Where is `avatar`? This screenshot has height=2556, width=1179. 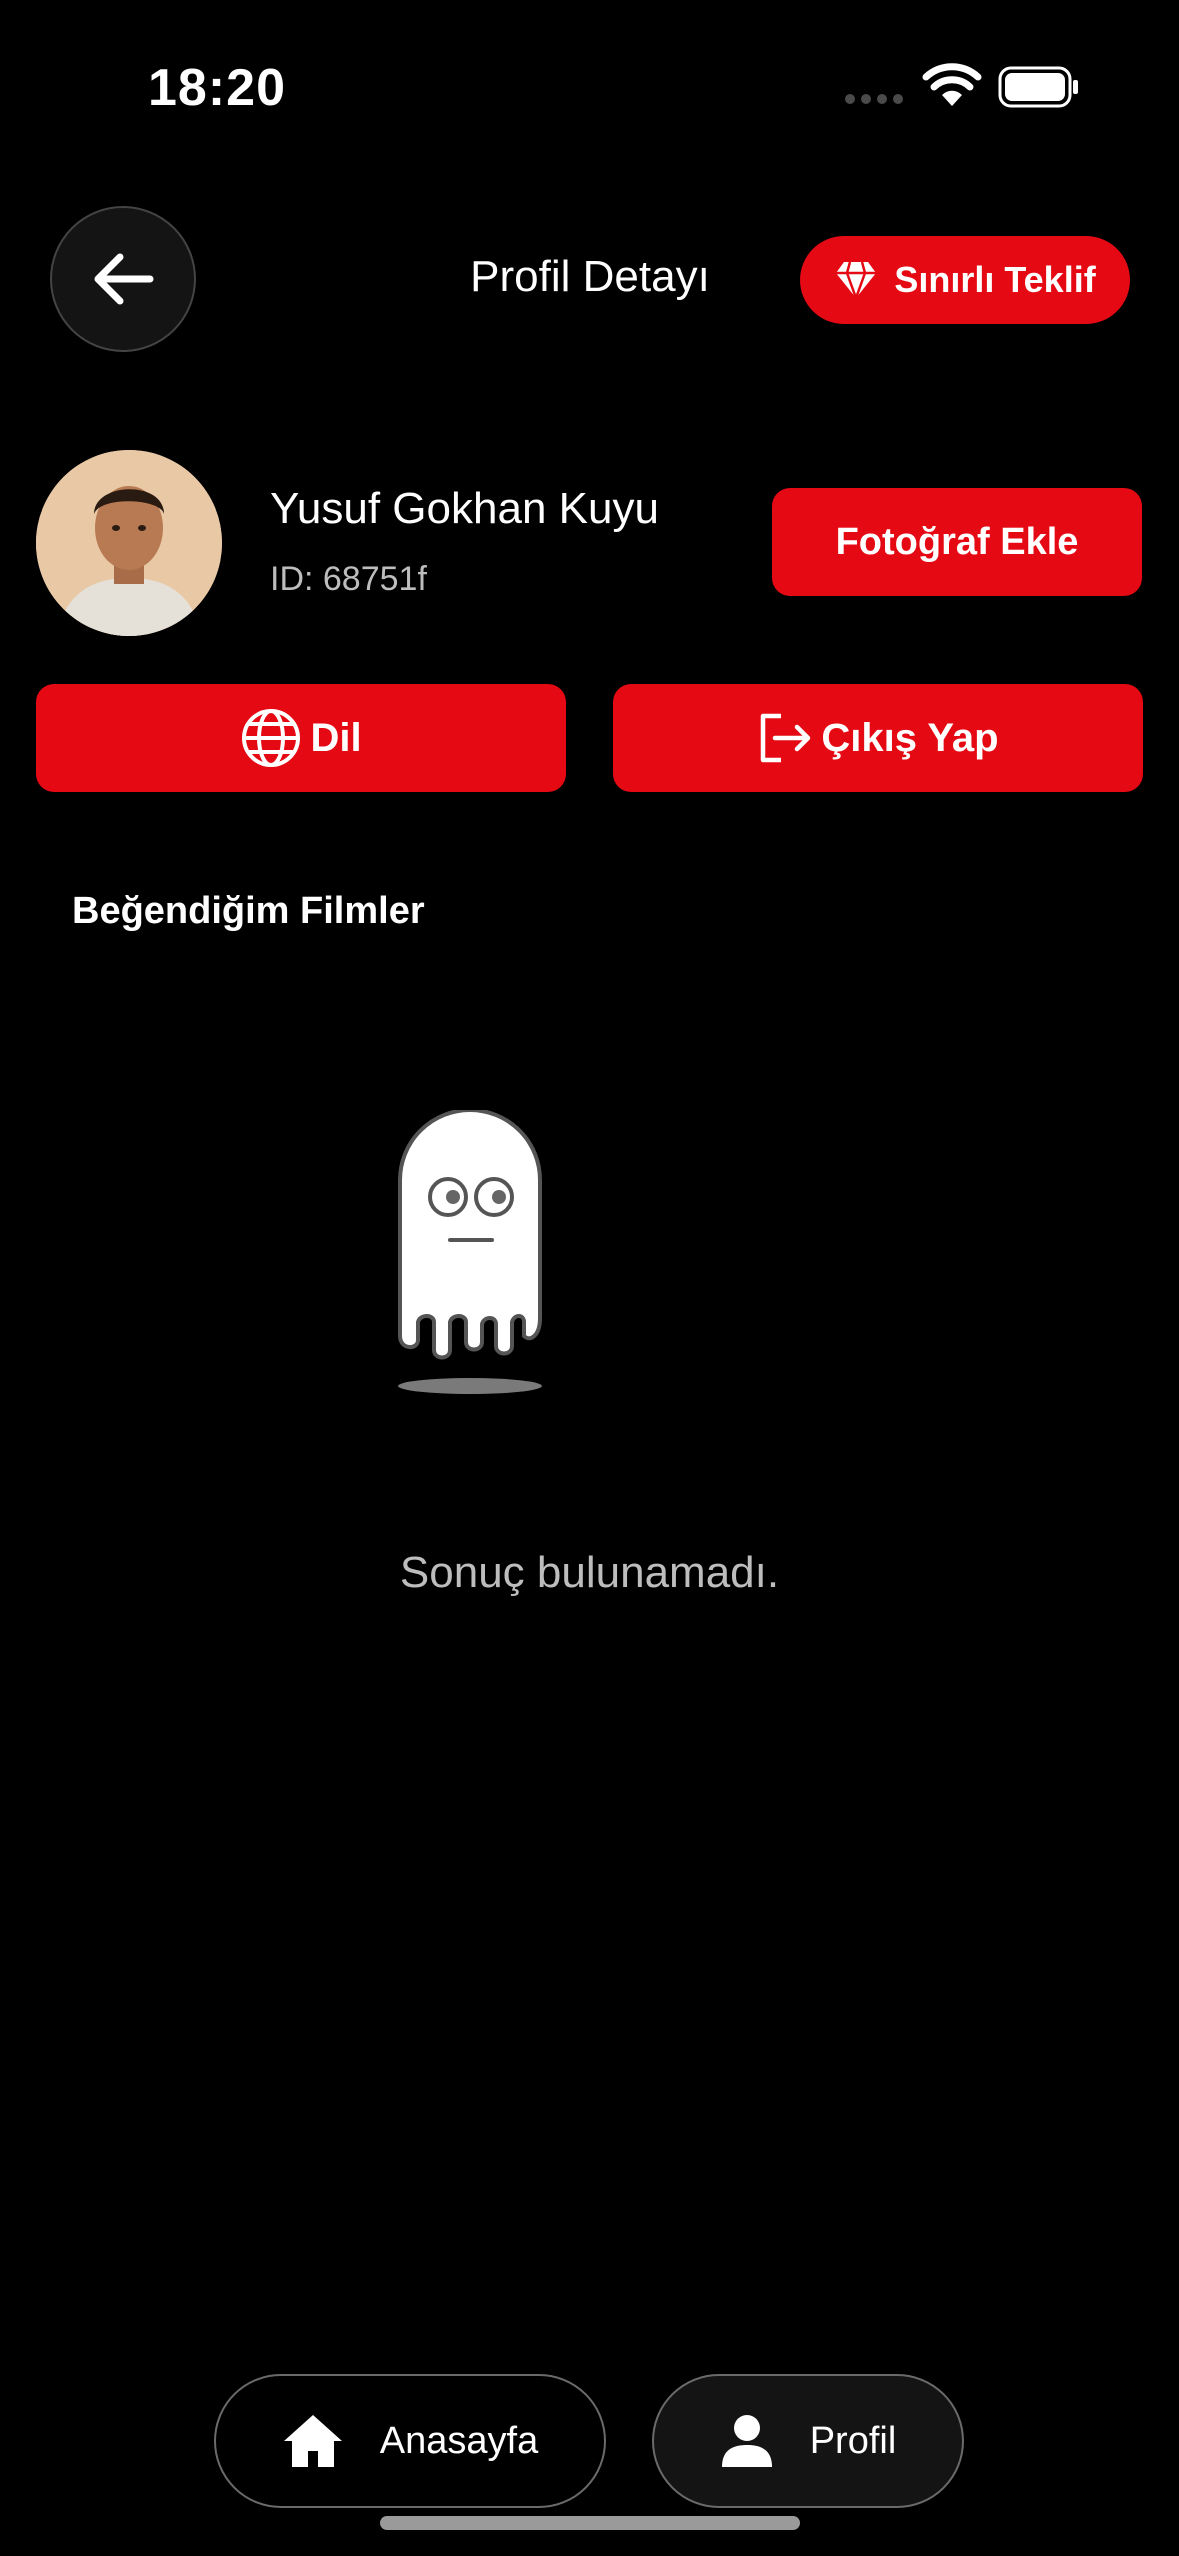 avatar is located at coordinates (129, 543).